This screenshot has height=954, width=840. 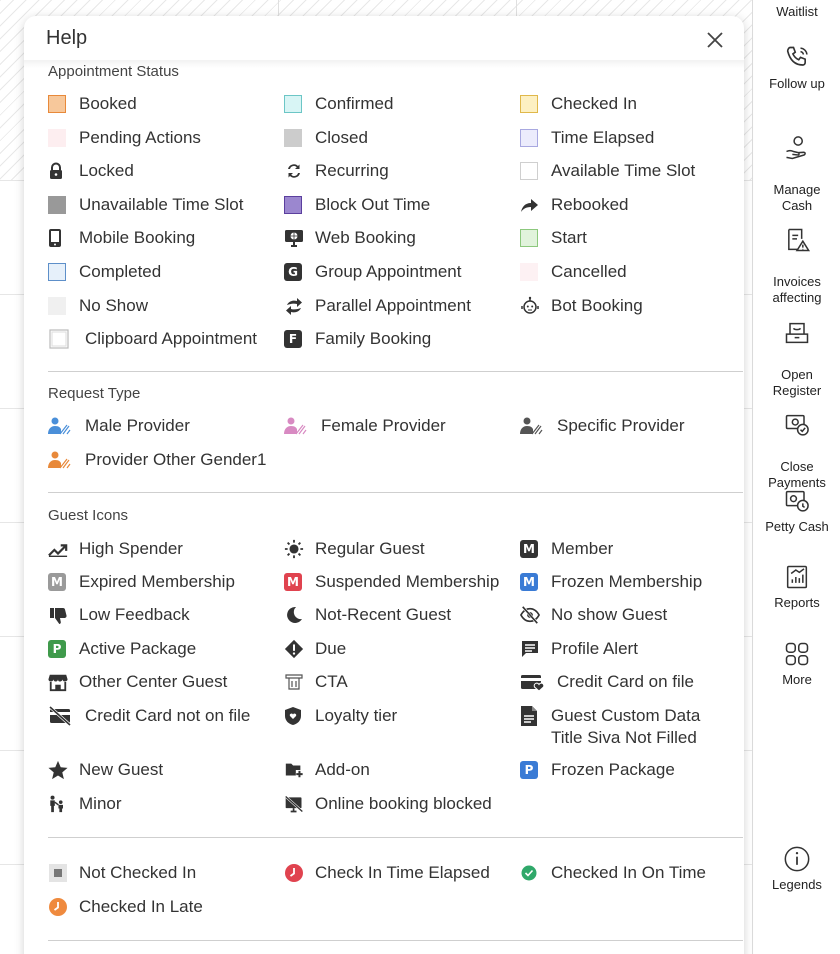 I want to click on legend-label: Due, so click(x=331, y=648).